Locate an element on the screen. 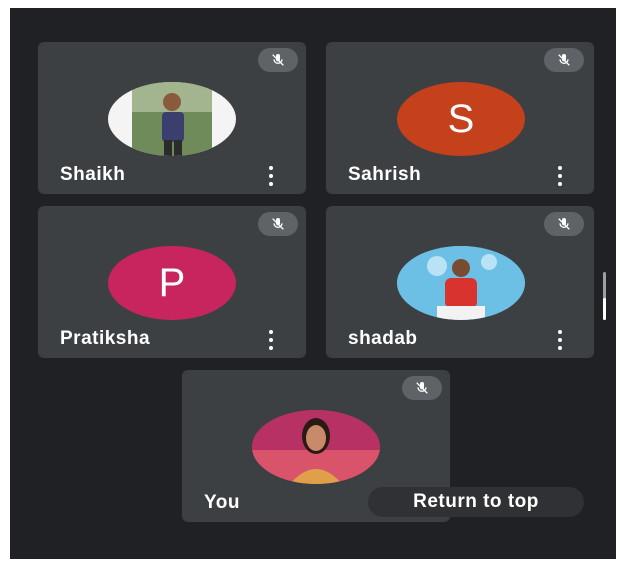  participant-name: Shaikh is located at coordinates (93, 174).